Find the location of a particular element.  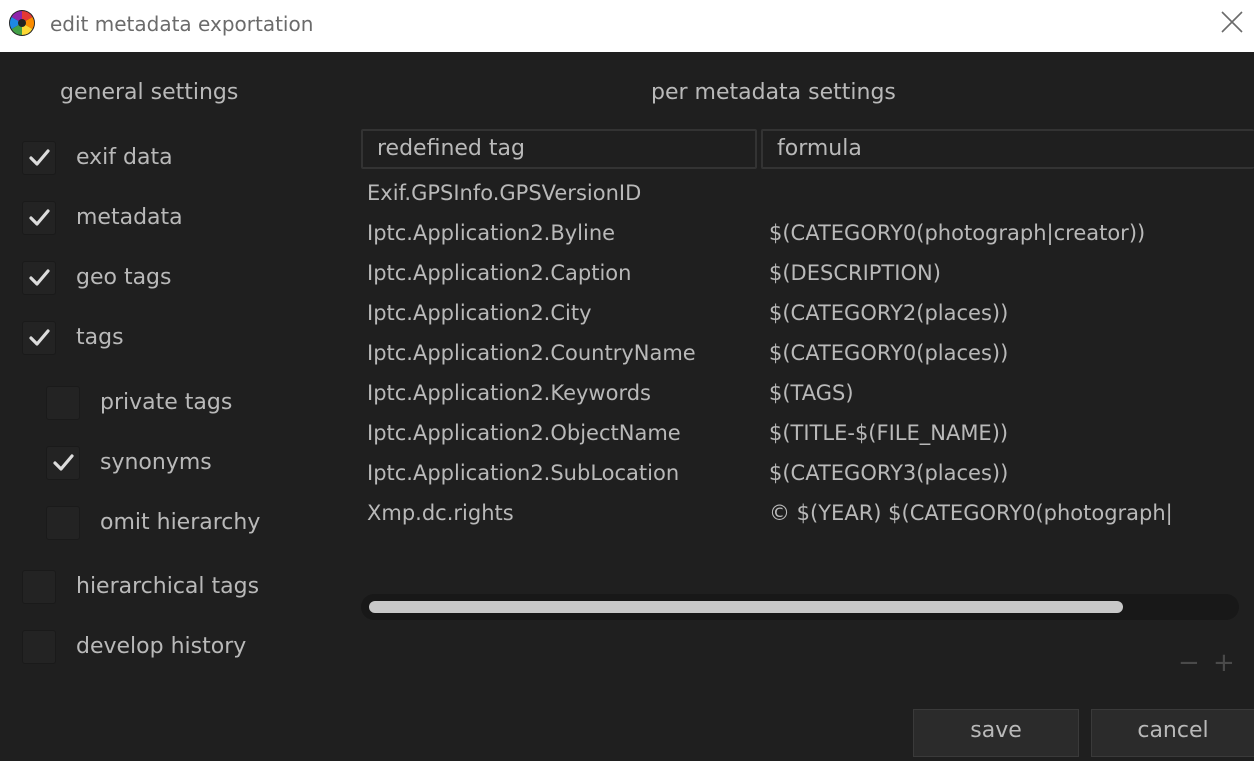

save-button: save is located at coordinates (996, 733).